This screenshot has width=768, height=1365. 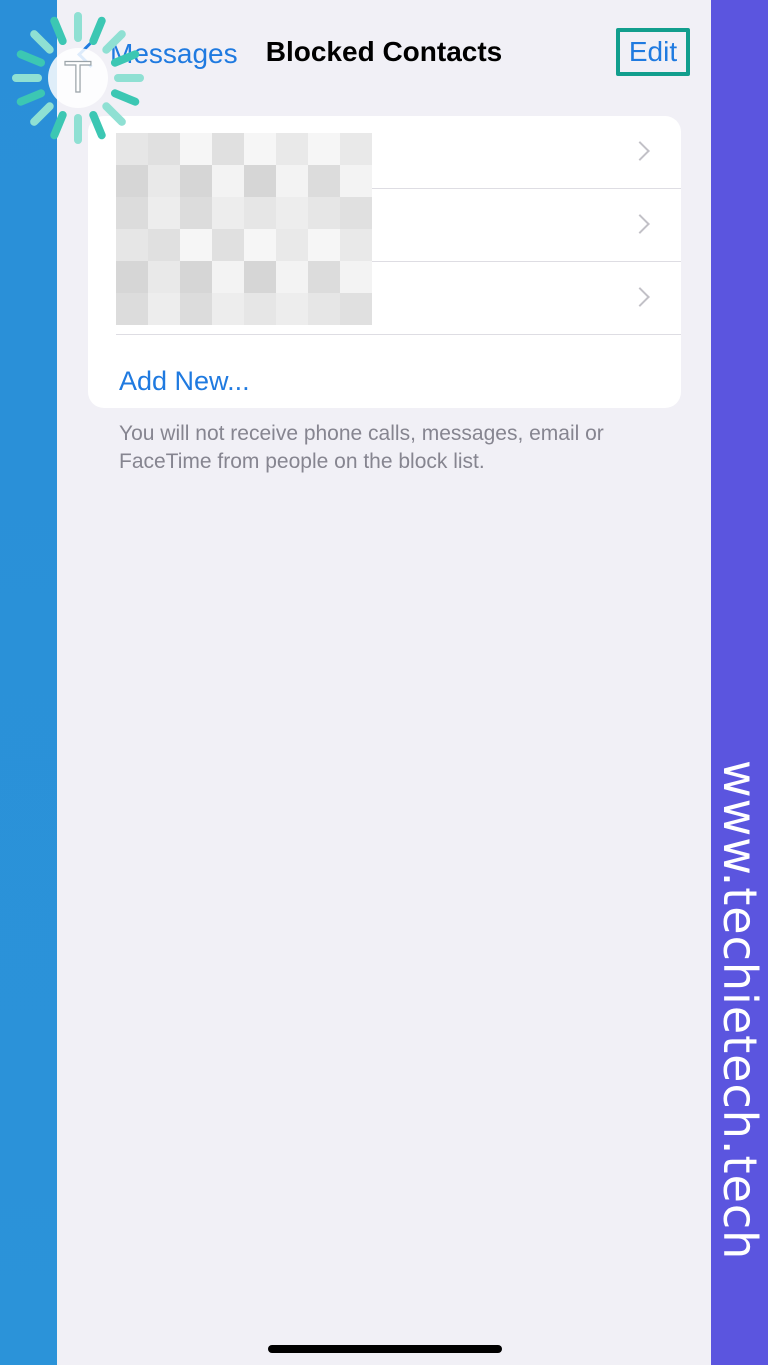 I want to click on page-title: Blocked Contacts, so click(x=384, y=51).